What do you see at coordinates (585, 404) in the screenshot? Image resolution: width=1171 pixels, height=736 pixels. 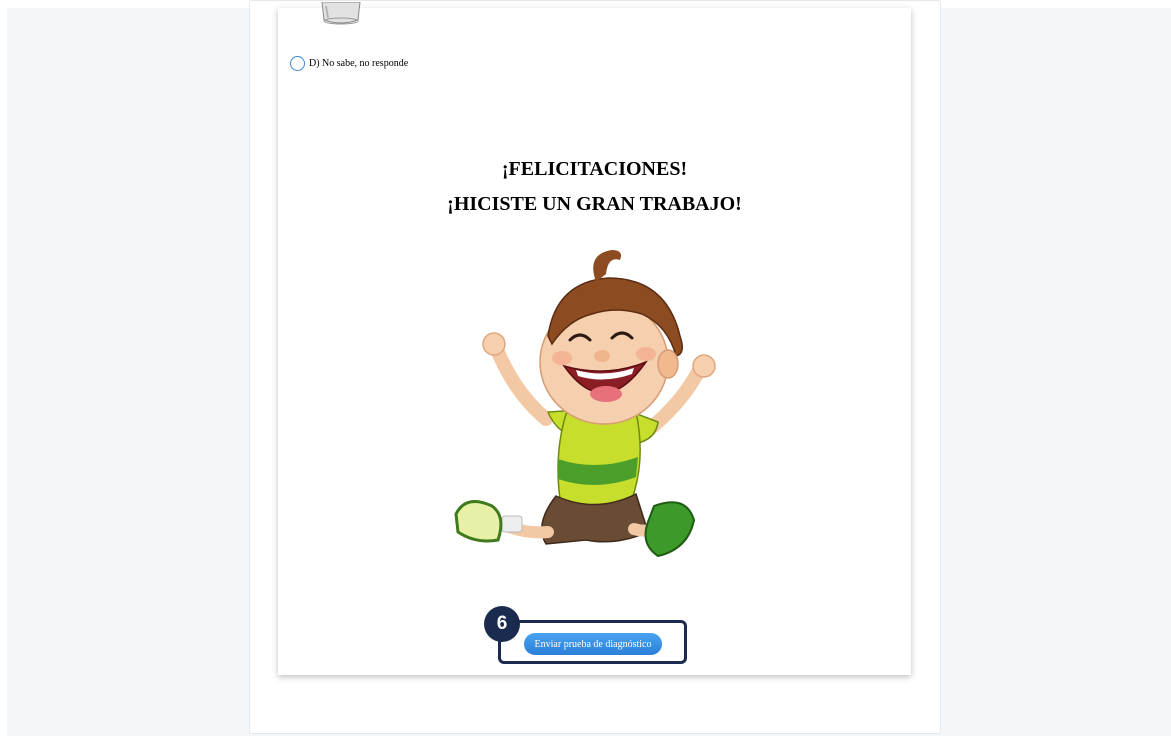 I see `celebrating-boy-illustration` at bounding box center [585, 404].